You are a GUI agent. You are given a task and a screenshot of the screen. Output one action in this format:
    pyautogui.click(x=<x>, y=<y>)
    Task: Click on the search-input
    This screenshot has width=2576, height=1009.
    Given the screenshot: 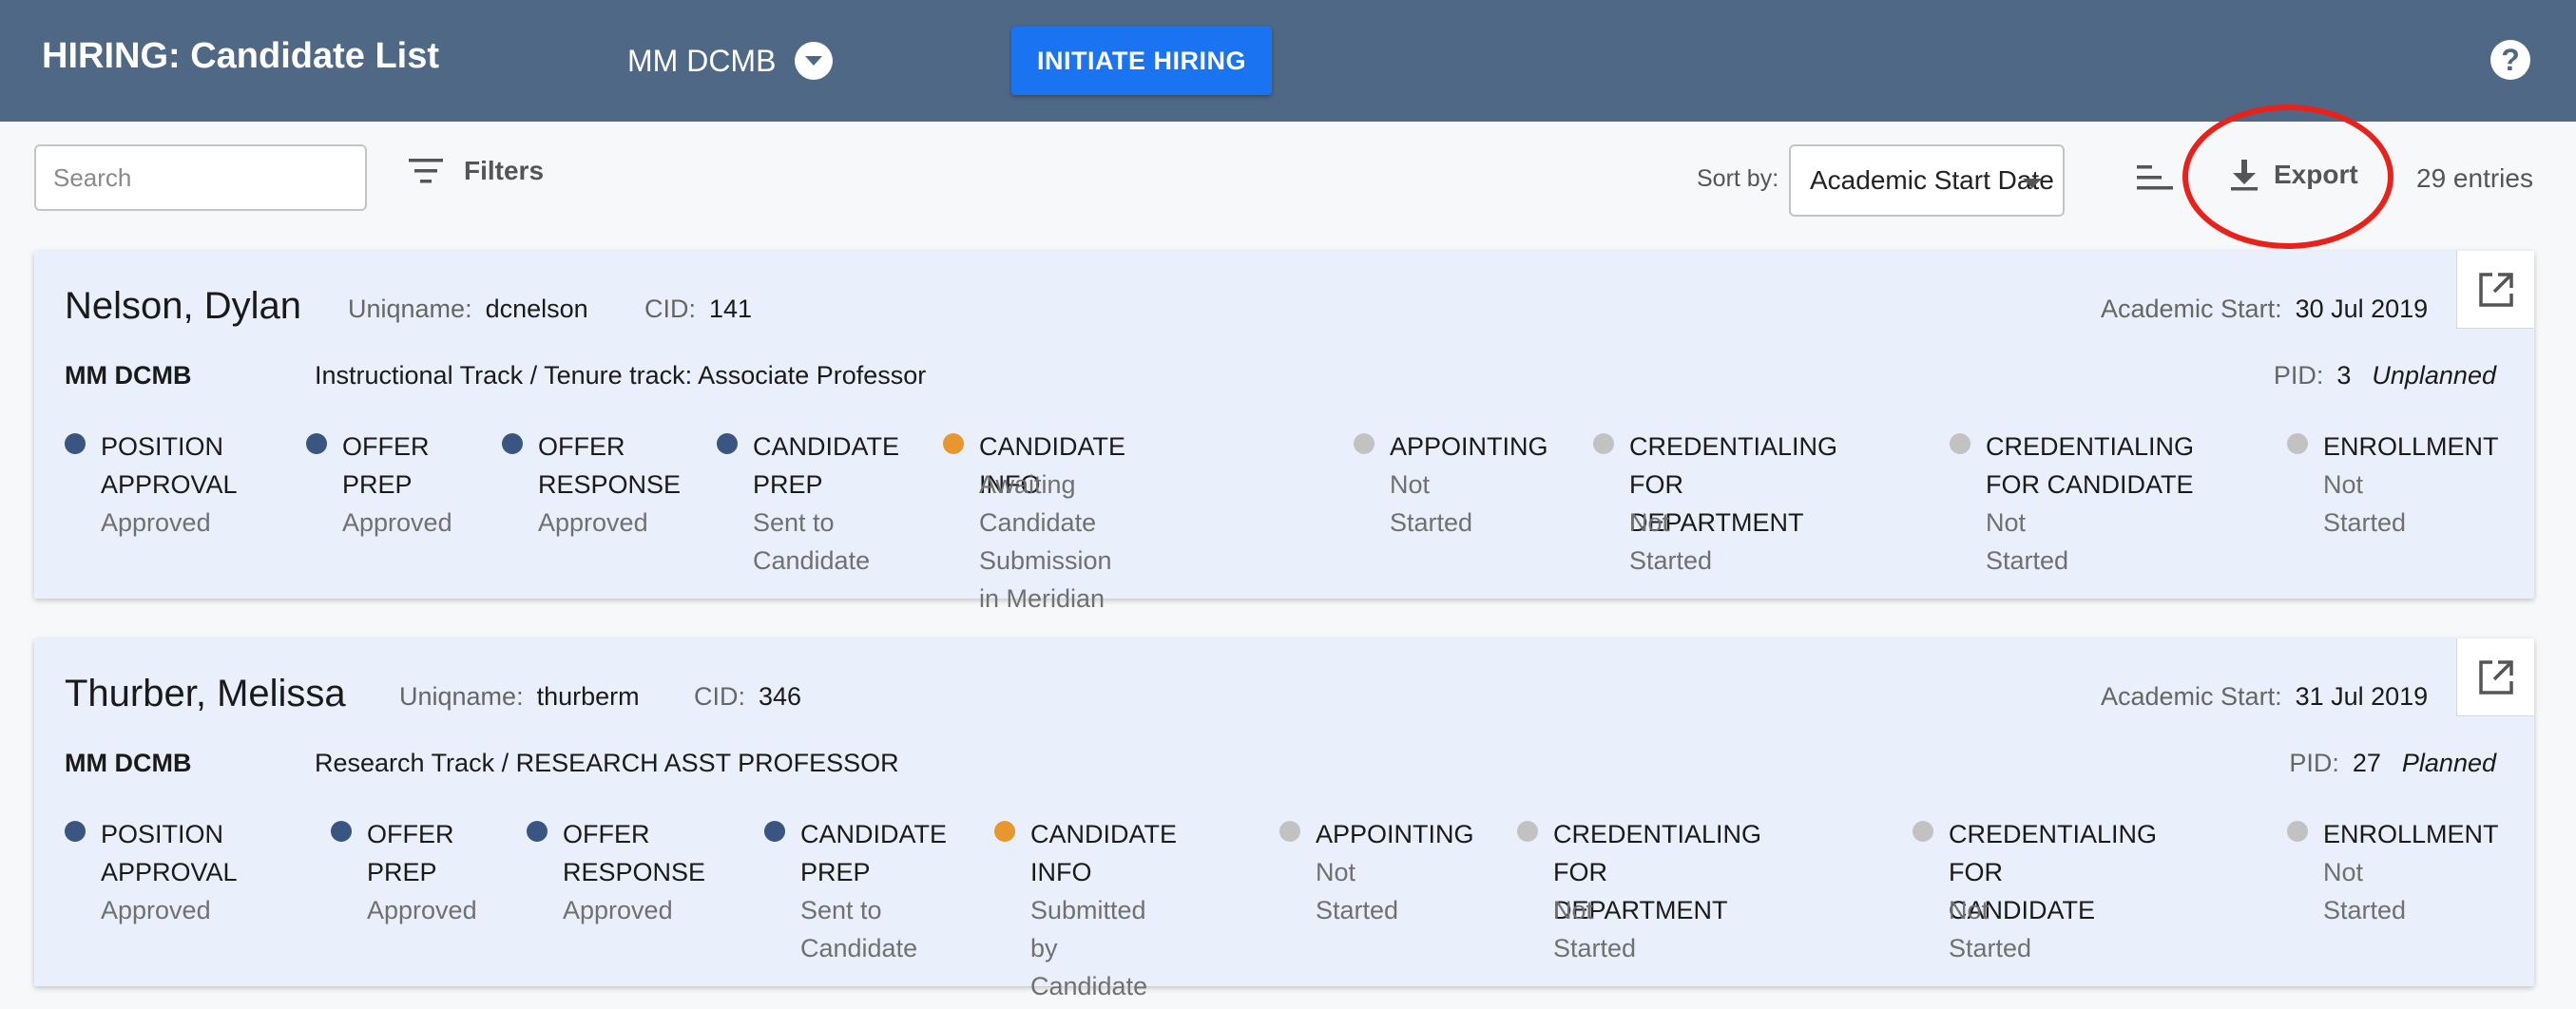 What is the action you would take?
    pyautogui.click(x=201, y=178)
    